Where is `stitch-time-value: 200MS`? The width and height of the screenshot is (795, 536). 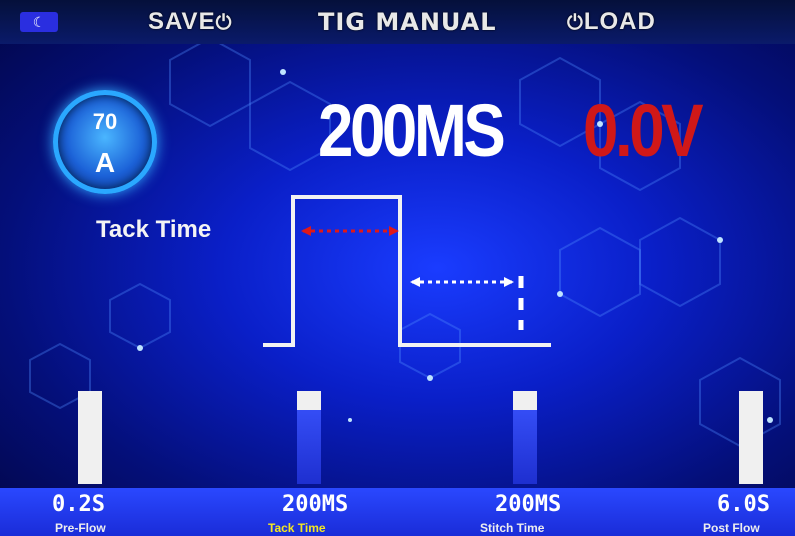
stitch-time-value: 200MS is located at coordinates (528, 504).